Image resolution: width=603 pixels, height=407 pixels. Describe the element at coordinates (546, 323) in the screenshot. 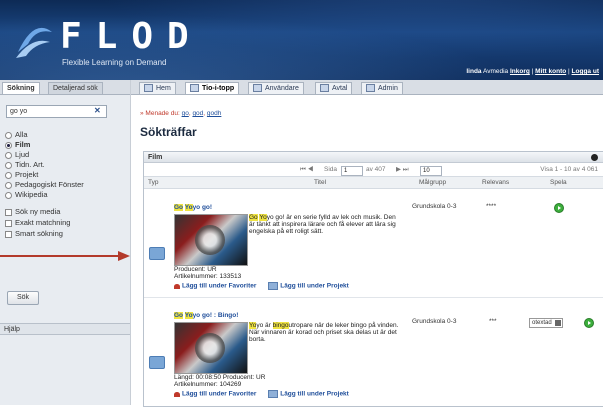

I see `subtitle-select: otextad` at that location.